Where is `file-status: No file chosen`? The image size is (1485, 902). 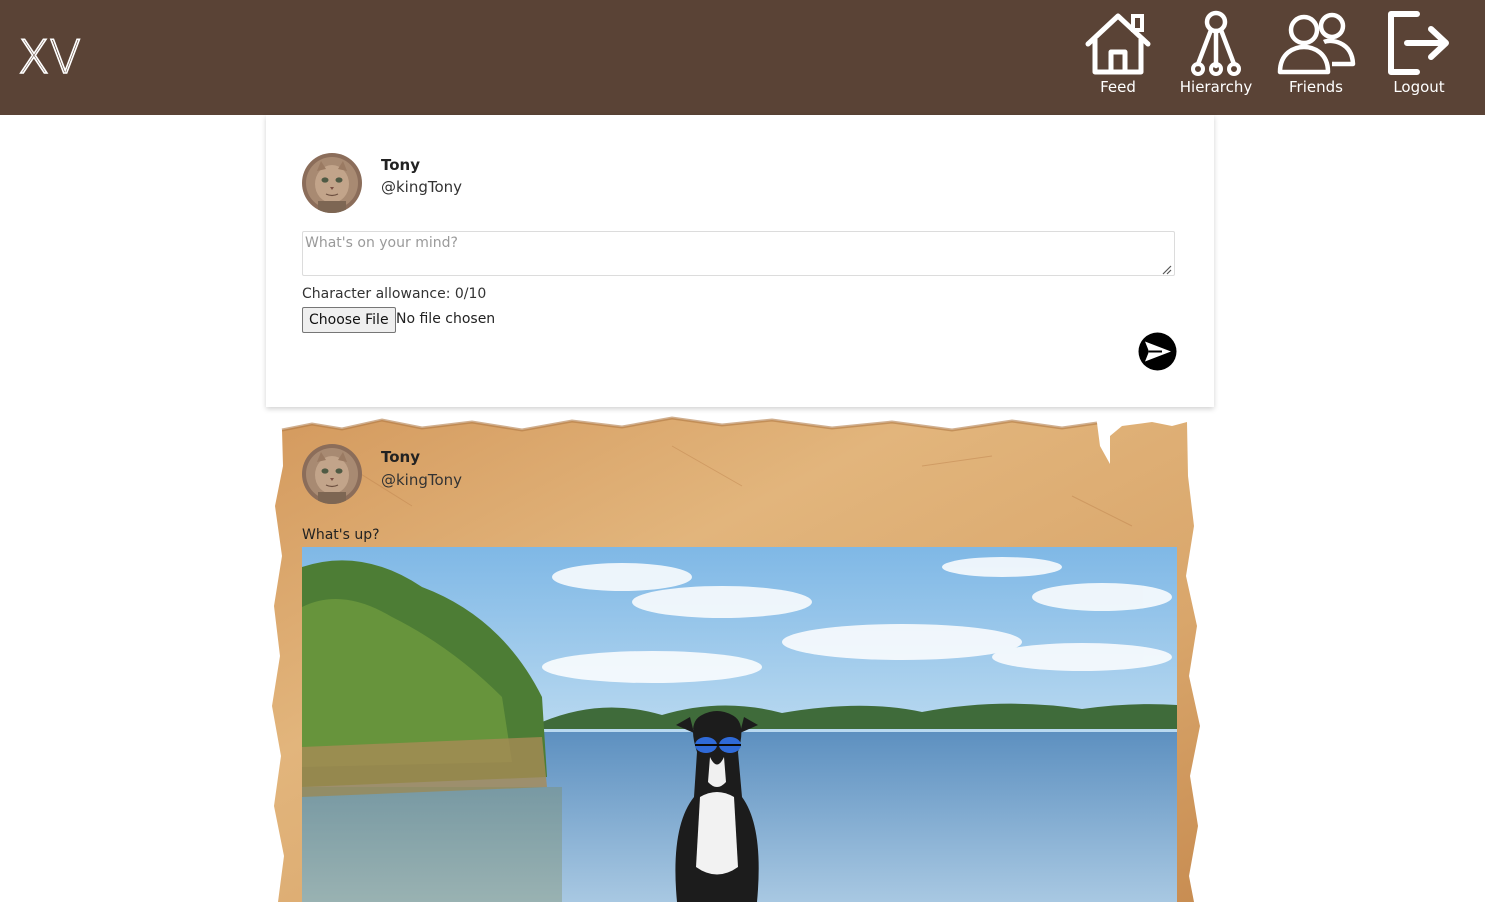
file-status: No file chosen is located at coordinates (446, 319).